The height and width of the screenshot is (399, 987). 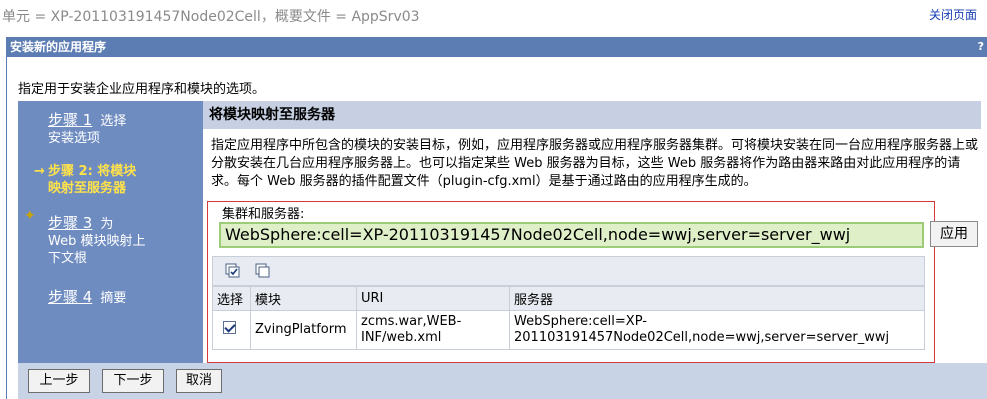 I want to click on step-1: 步骤 1 选择 安装选项, so click(x=87, y=129).